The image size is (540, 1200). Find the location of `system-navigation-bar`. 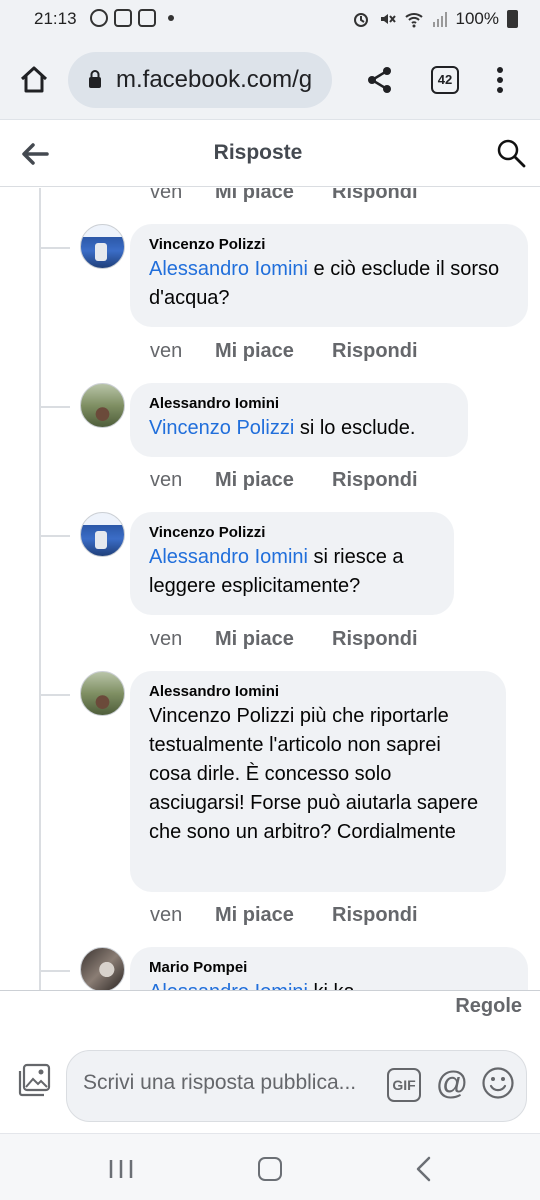

system-navigation-bar is located at coordinates (270, 1166).